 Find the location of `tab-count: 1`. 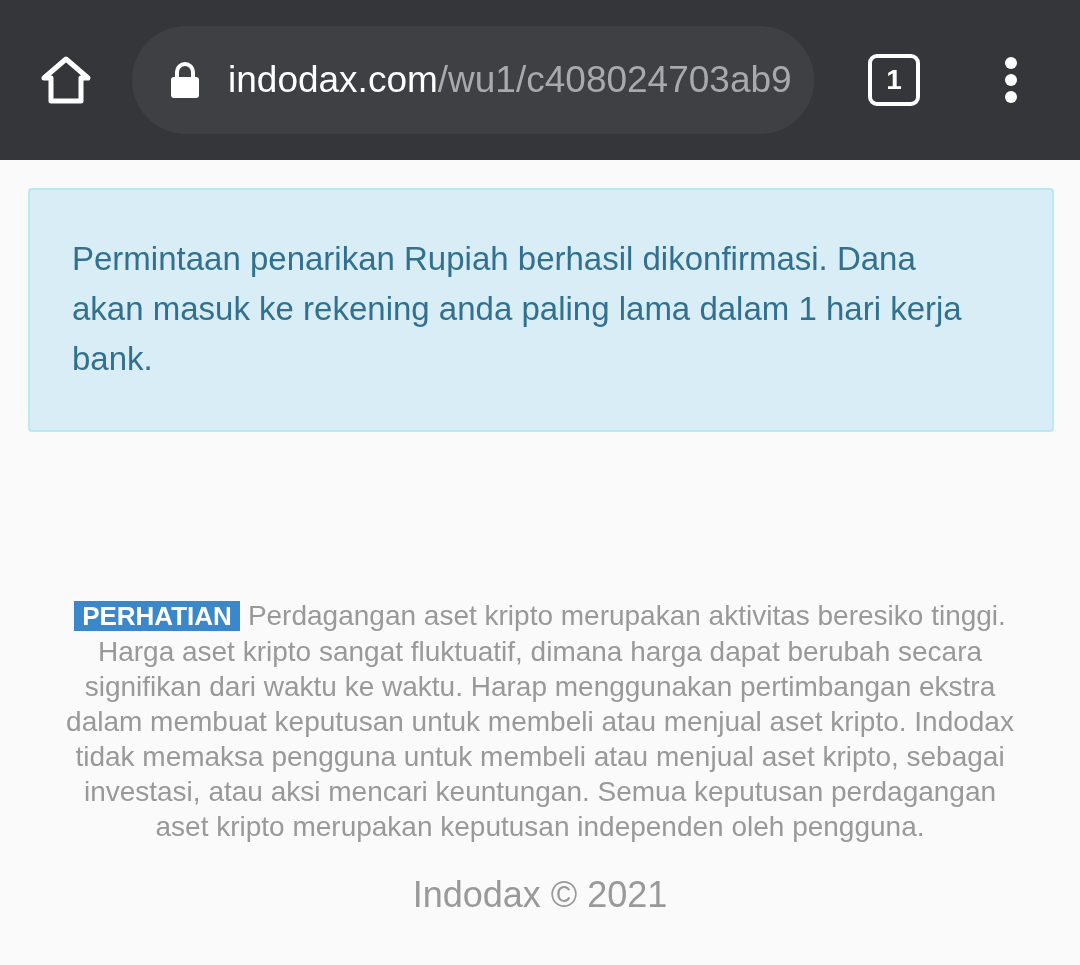

tab-count: 1 is located at coordinates (894, 80).